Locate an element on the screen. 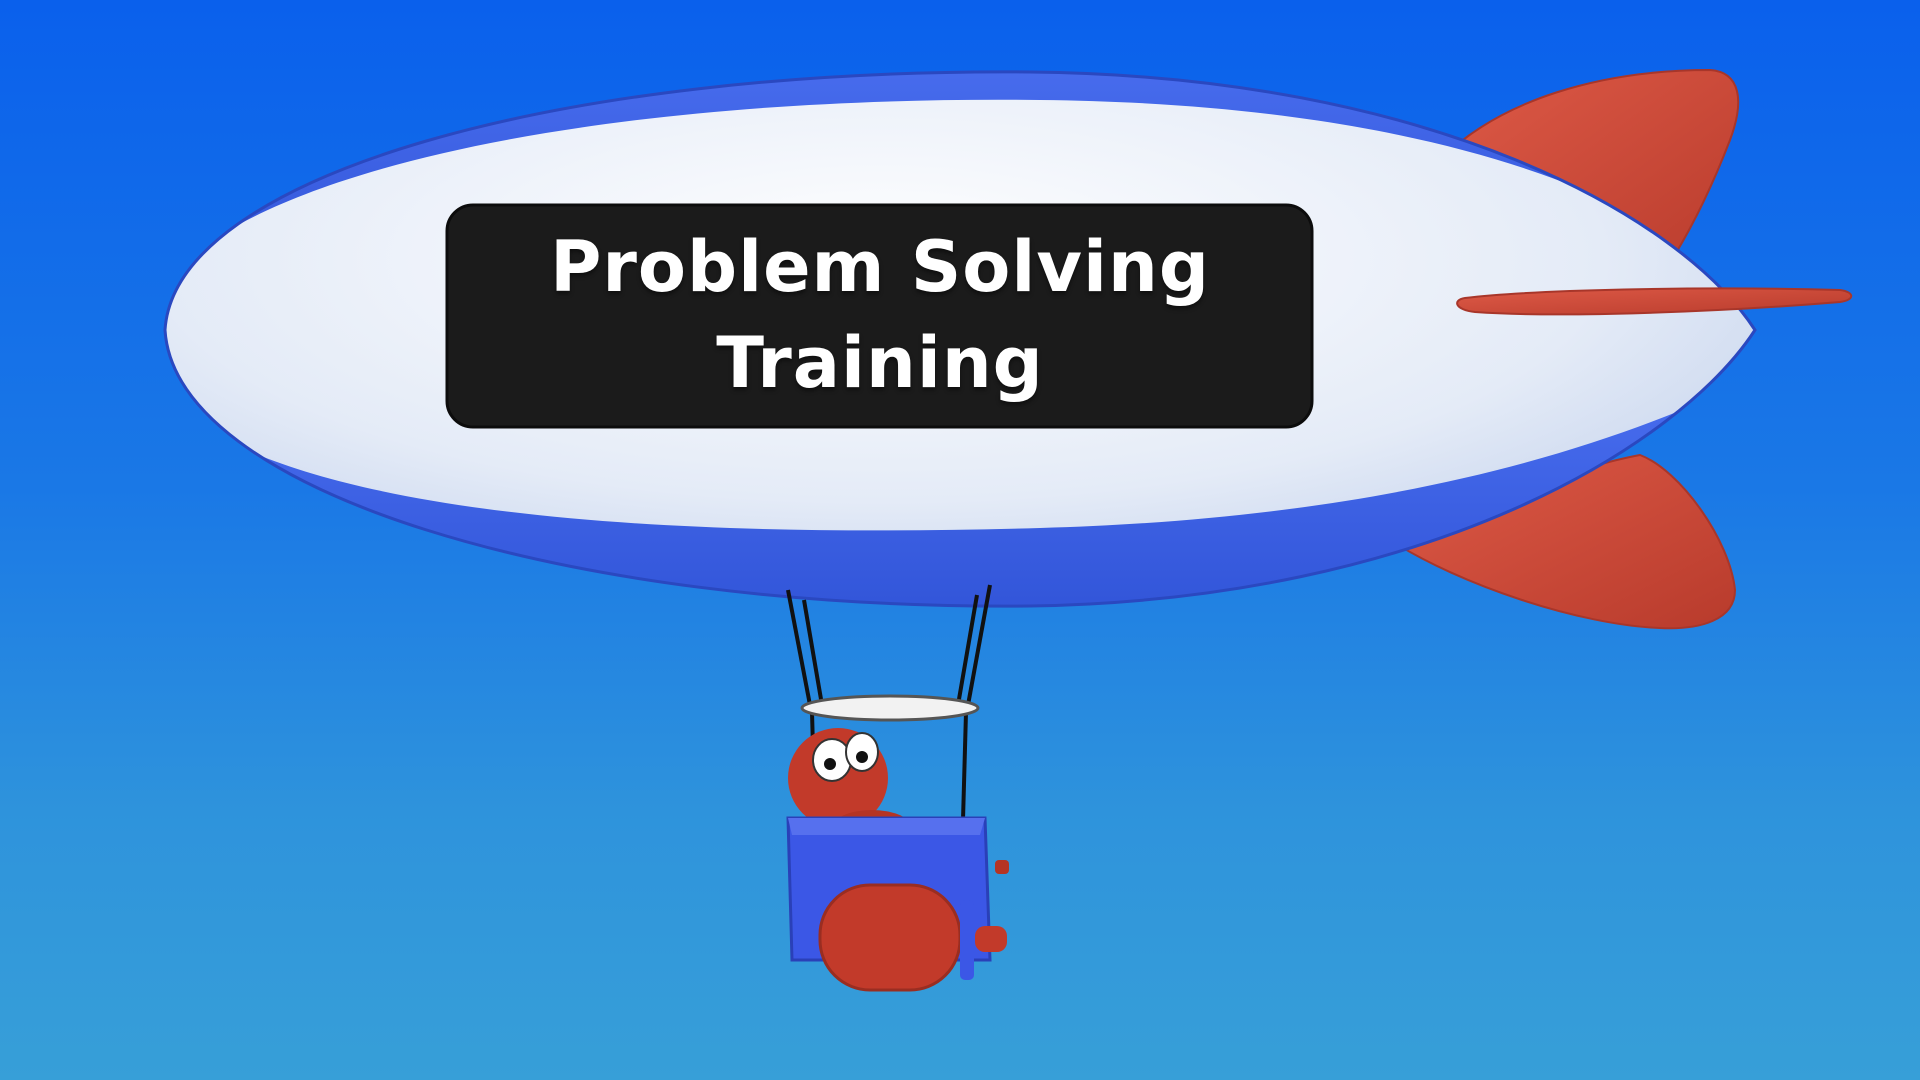 Image resolution: width=1920 pixels, height=1080 pixels. banner-title-line2: Training is located at coordinates (880, 363).